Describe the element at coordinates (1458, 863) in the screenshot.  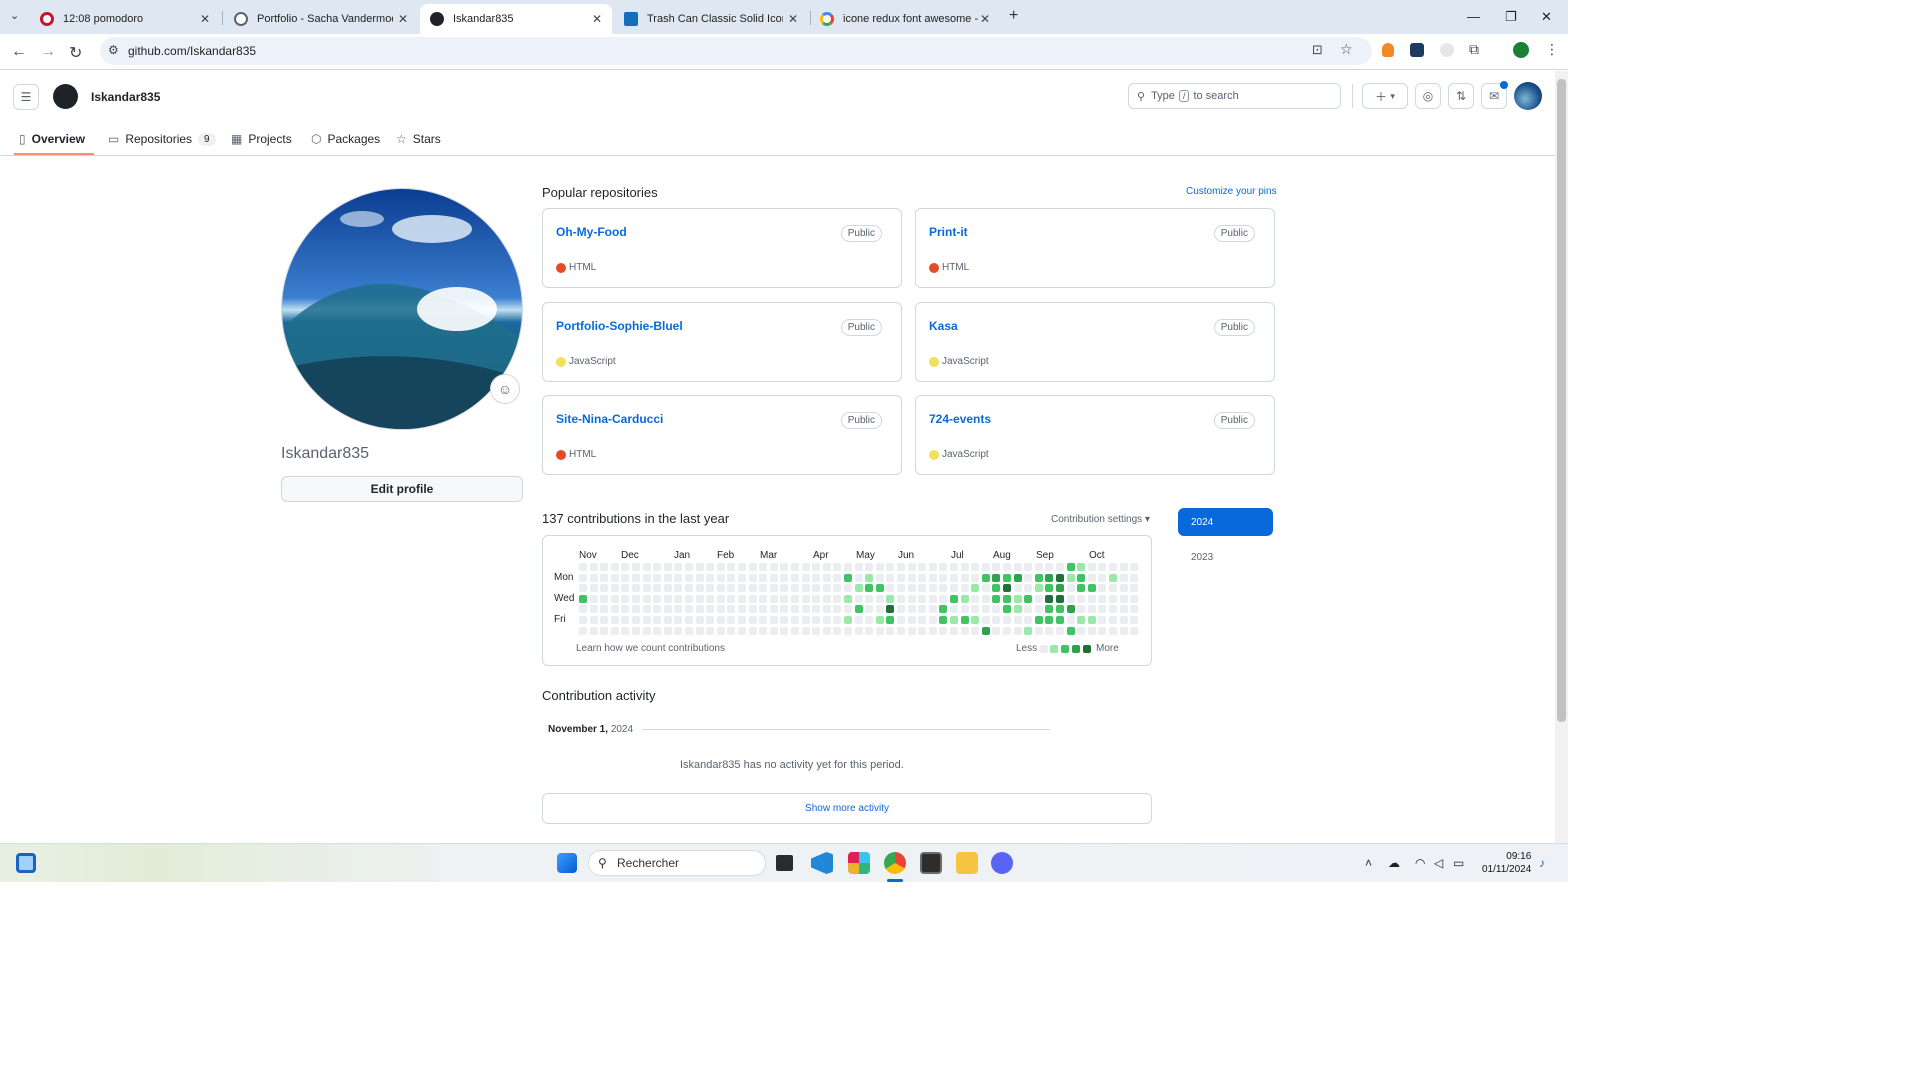
I see `battery-icon: ▭` at that location.